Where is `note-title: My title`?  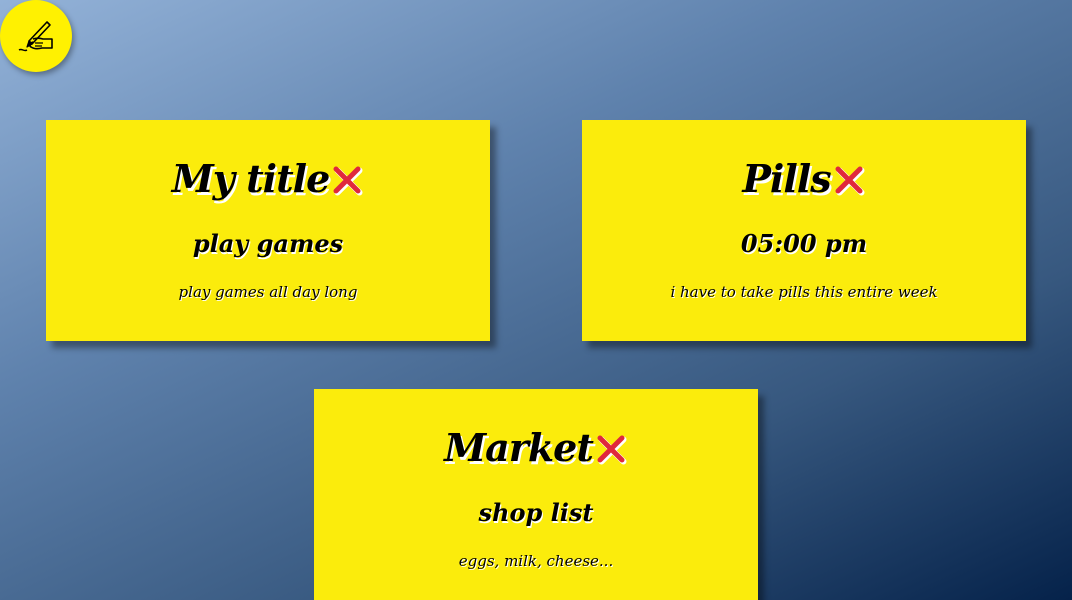
note-title: My title is located at coordinates (251, 178).